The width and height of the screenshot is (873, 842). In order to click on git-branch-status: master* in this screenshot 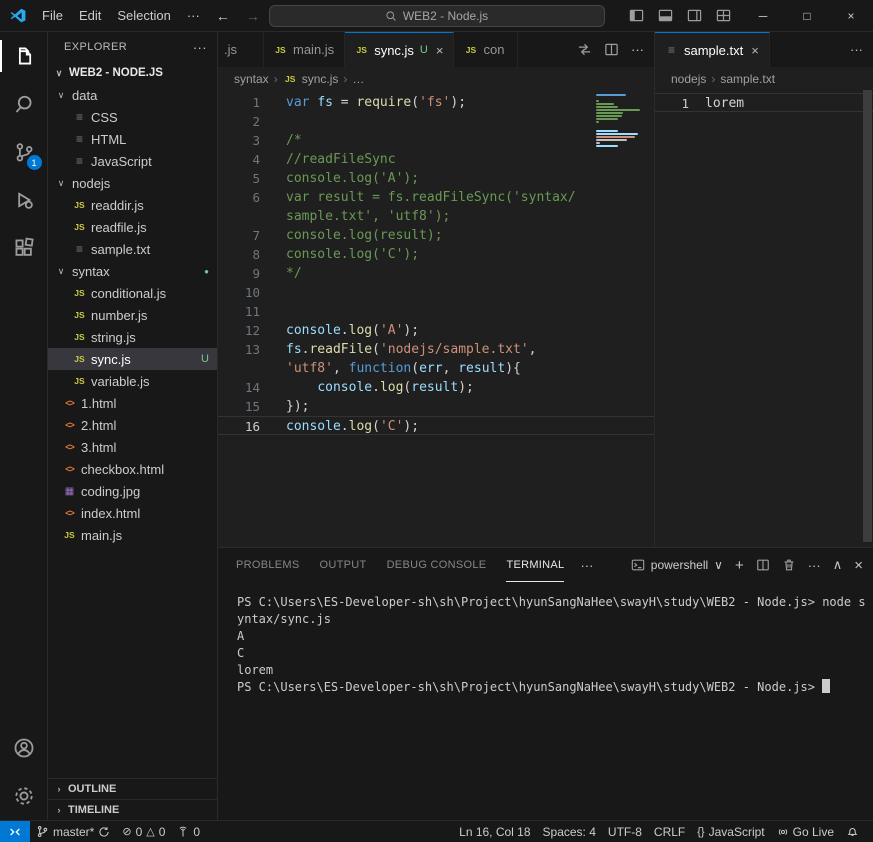, I will do `click(73, 831)`.